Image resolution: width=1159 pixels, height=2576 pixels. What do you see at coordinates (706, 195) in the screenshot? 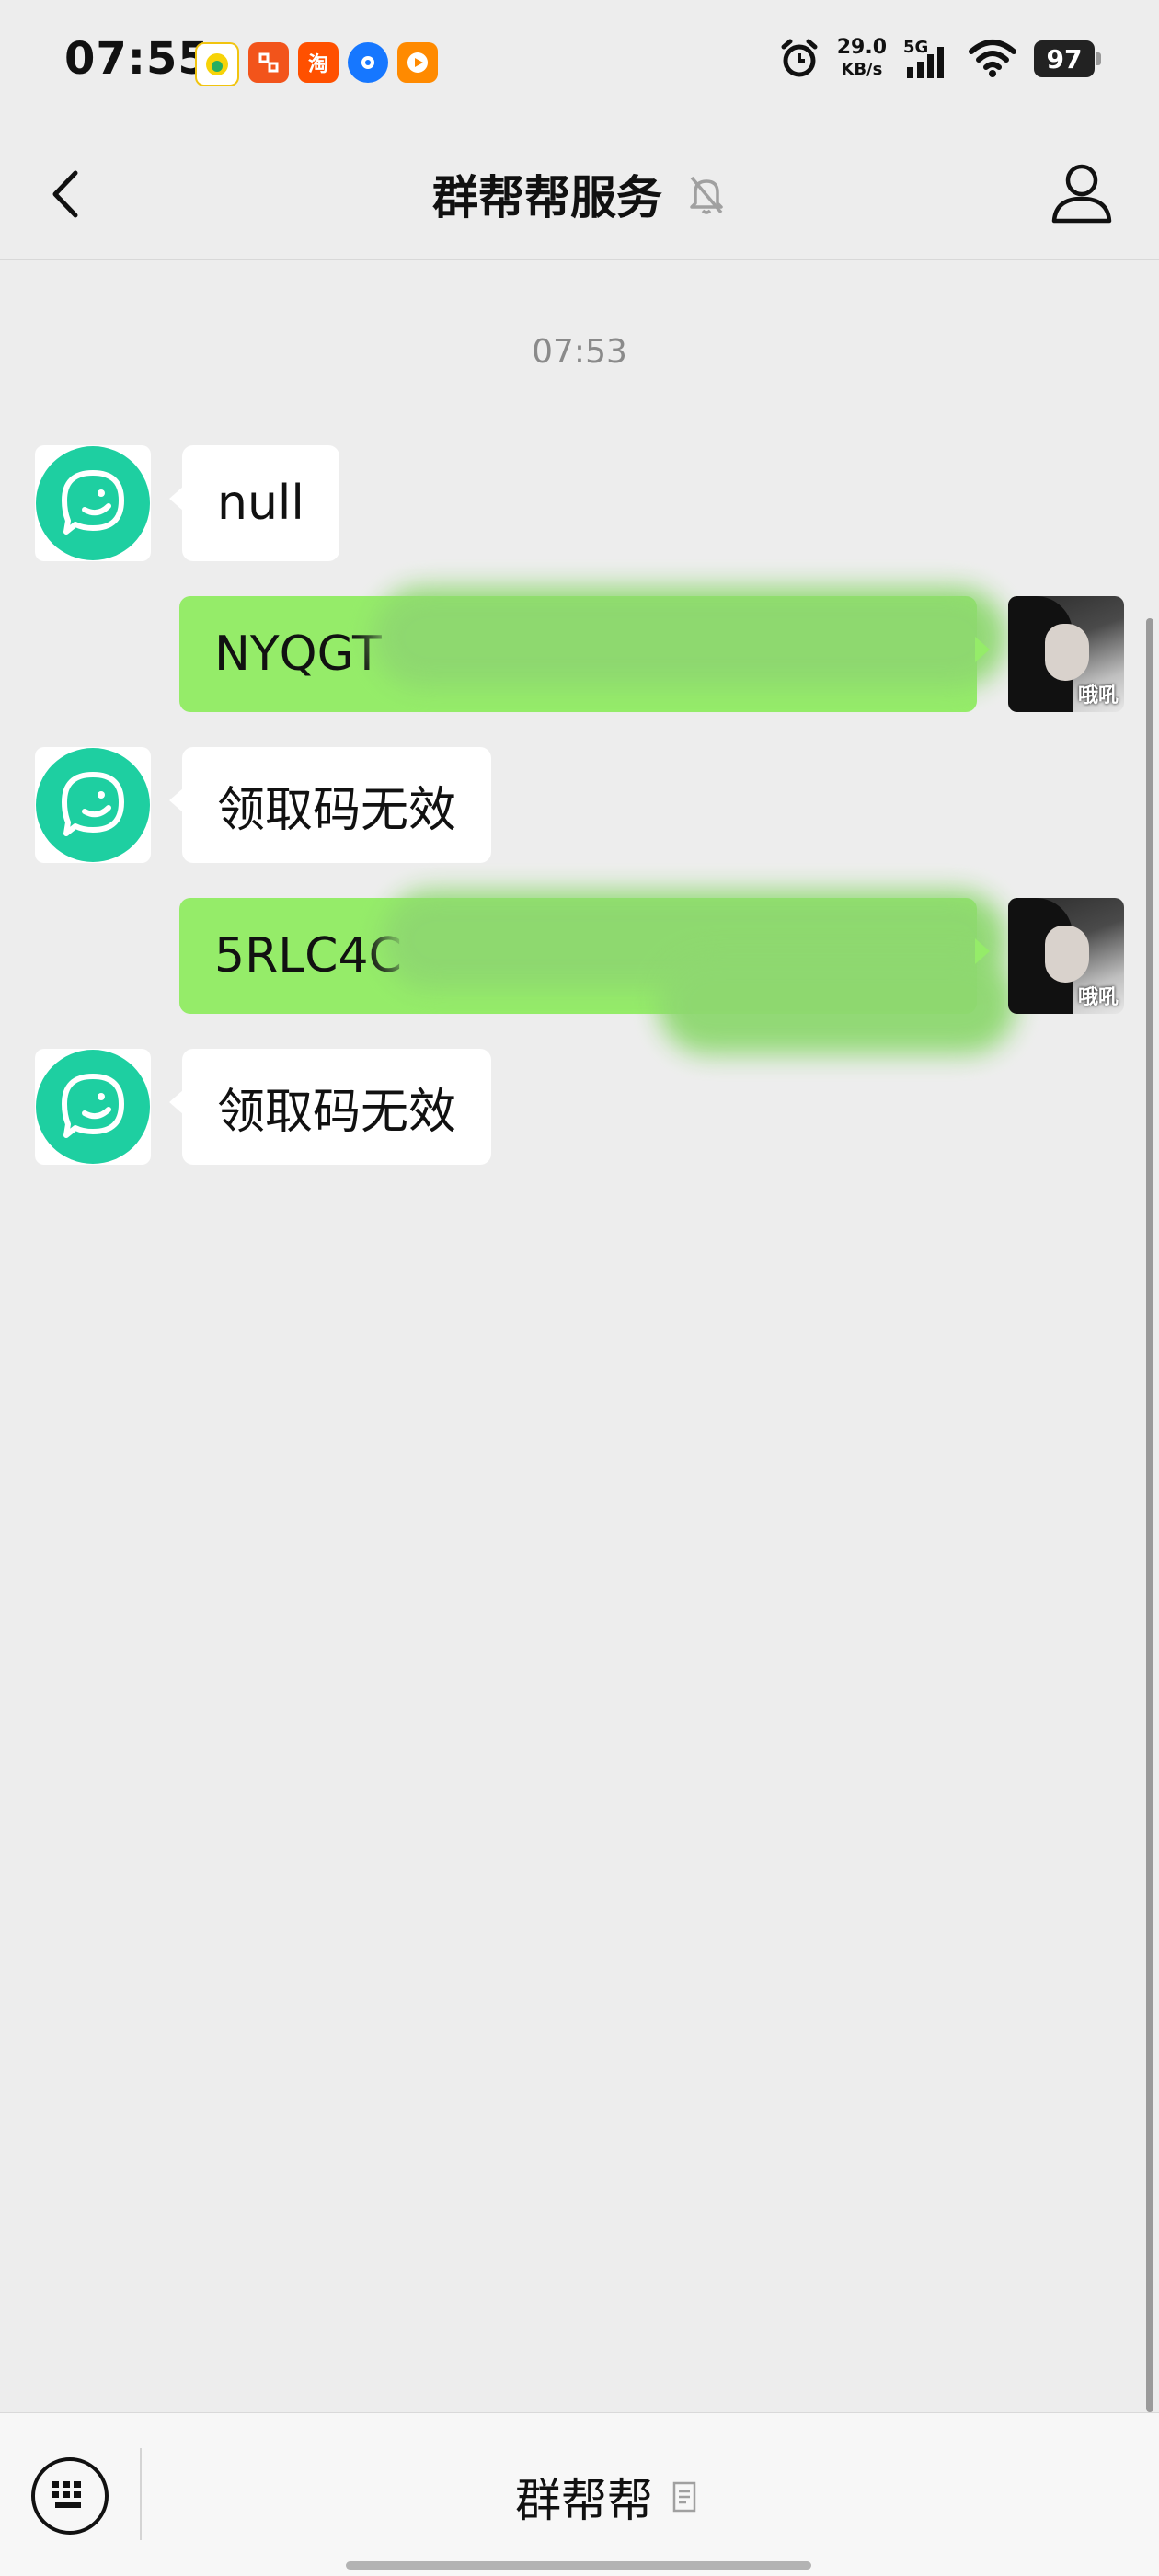
I see `muted-bell-icon` at bounding box center [706, 195].